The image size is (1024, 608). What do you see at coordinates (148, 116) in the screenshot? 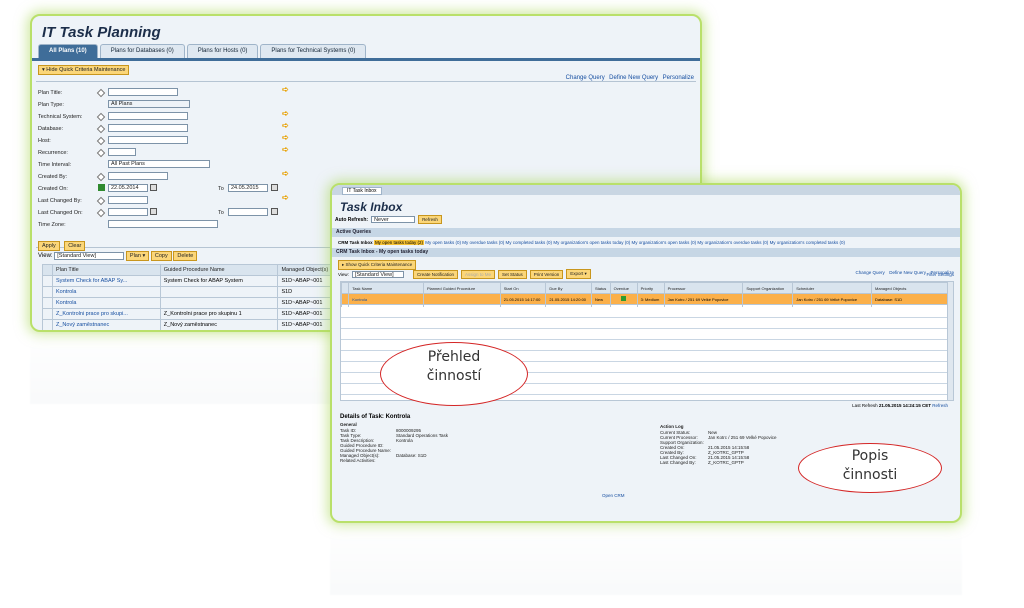
I see `technical-system-input` at bounding box center [148, 116].